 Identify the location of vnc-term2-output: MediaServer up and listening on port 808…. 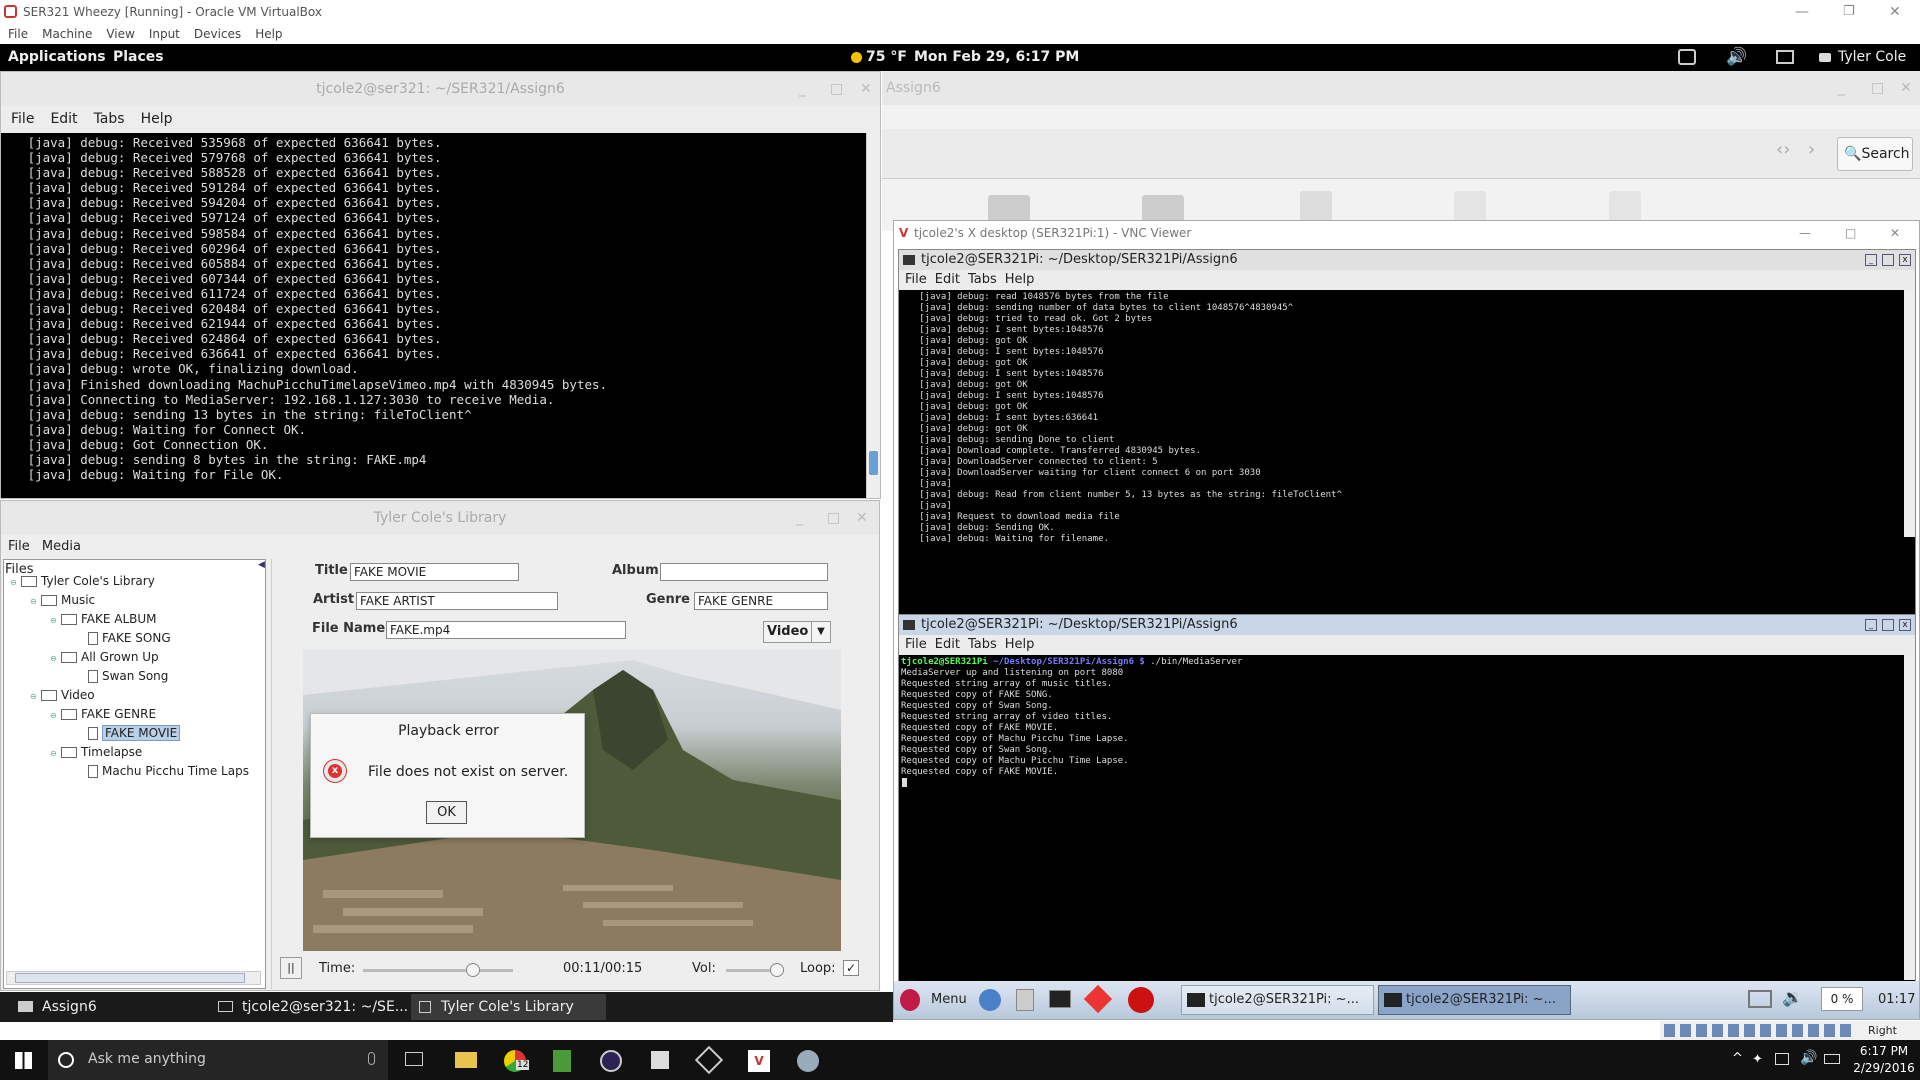
(1401, 728).